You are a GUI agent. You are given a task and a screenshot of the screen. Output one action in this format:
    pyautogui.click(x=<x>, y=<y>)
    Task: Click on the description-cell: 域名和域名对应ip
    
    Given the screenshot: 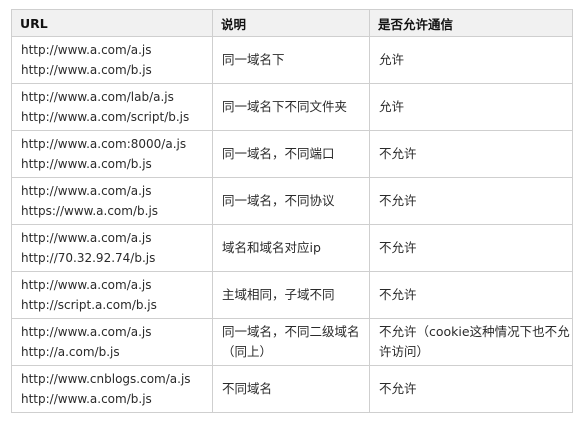 What is the action you would take?
    pyautogui.click(x=291, y=248)
    